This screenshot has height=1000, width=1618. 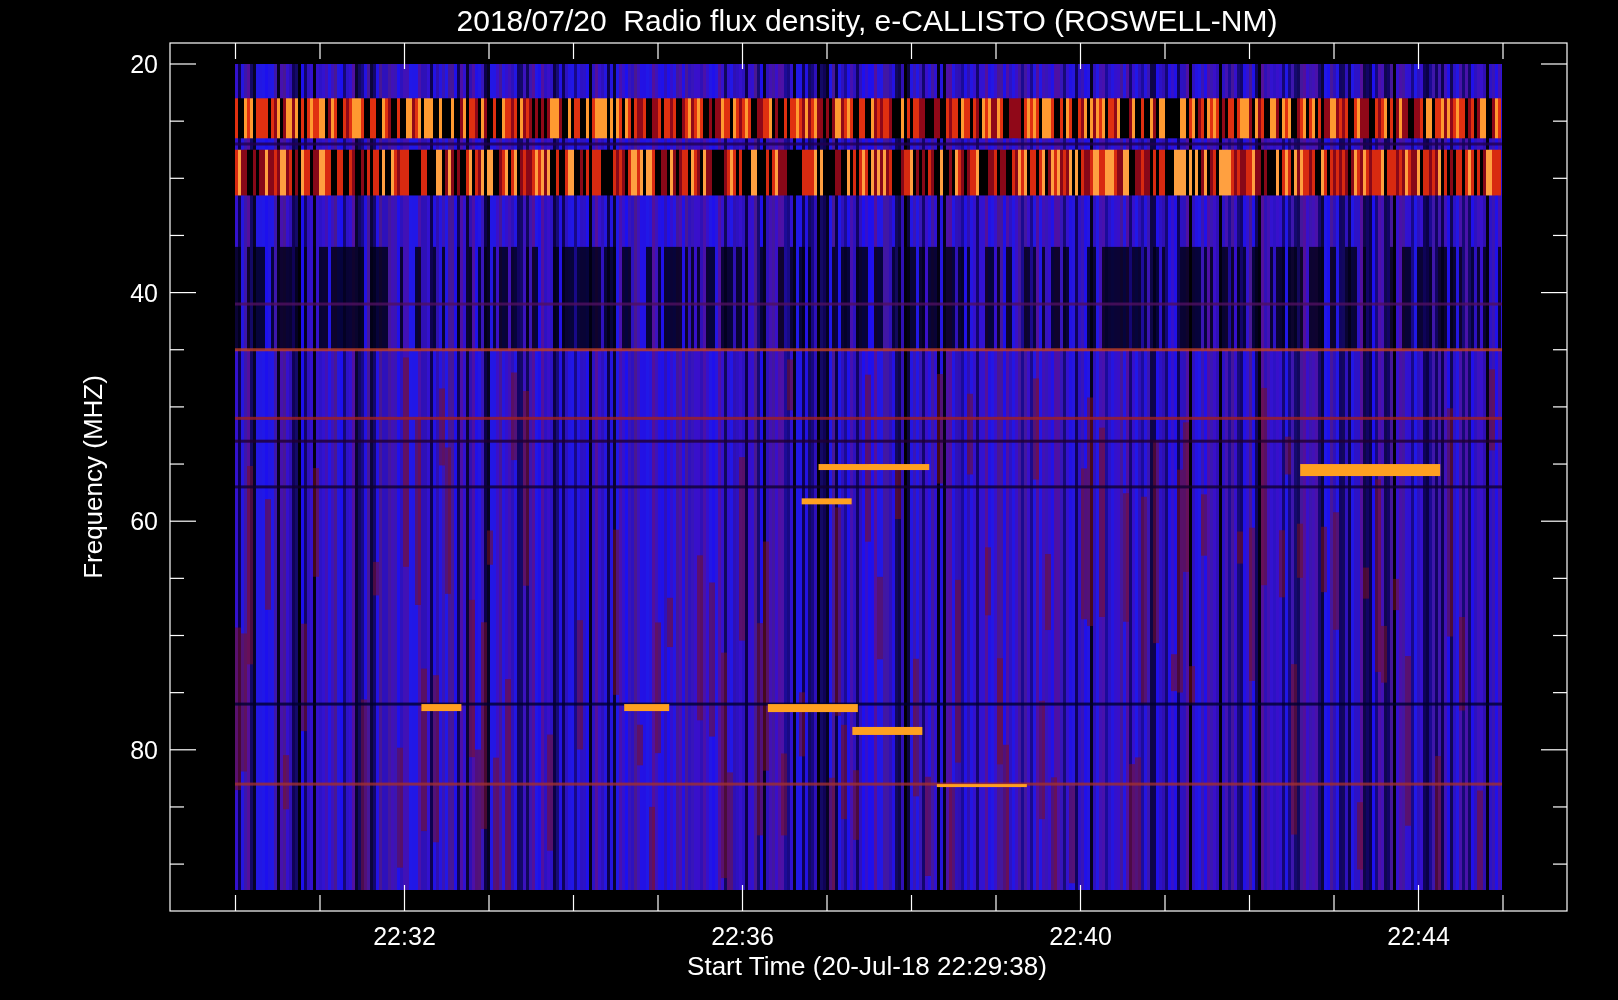 I want to click on tick-label: 22:36, so click(x=742, y=936).